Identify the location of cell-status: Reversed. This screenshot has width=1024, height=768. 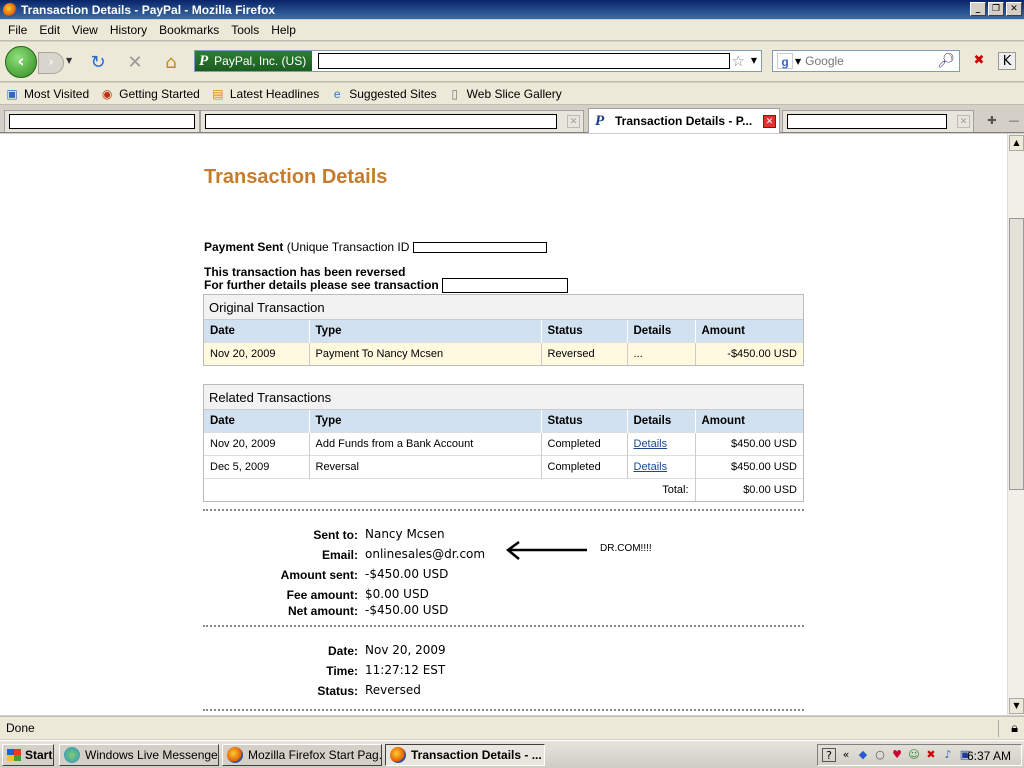
(584, 353).